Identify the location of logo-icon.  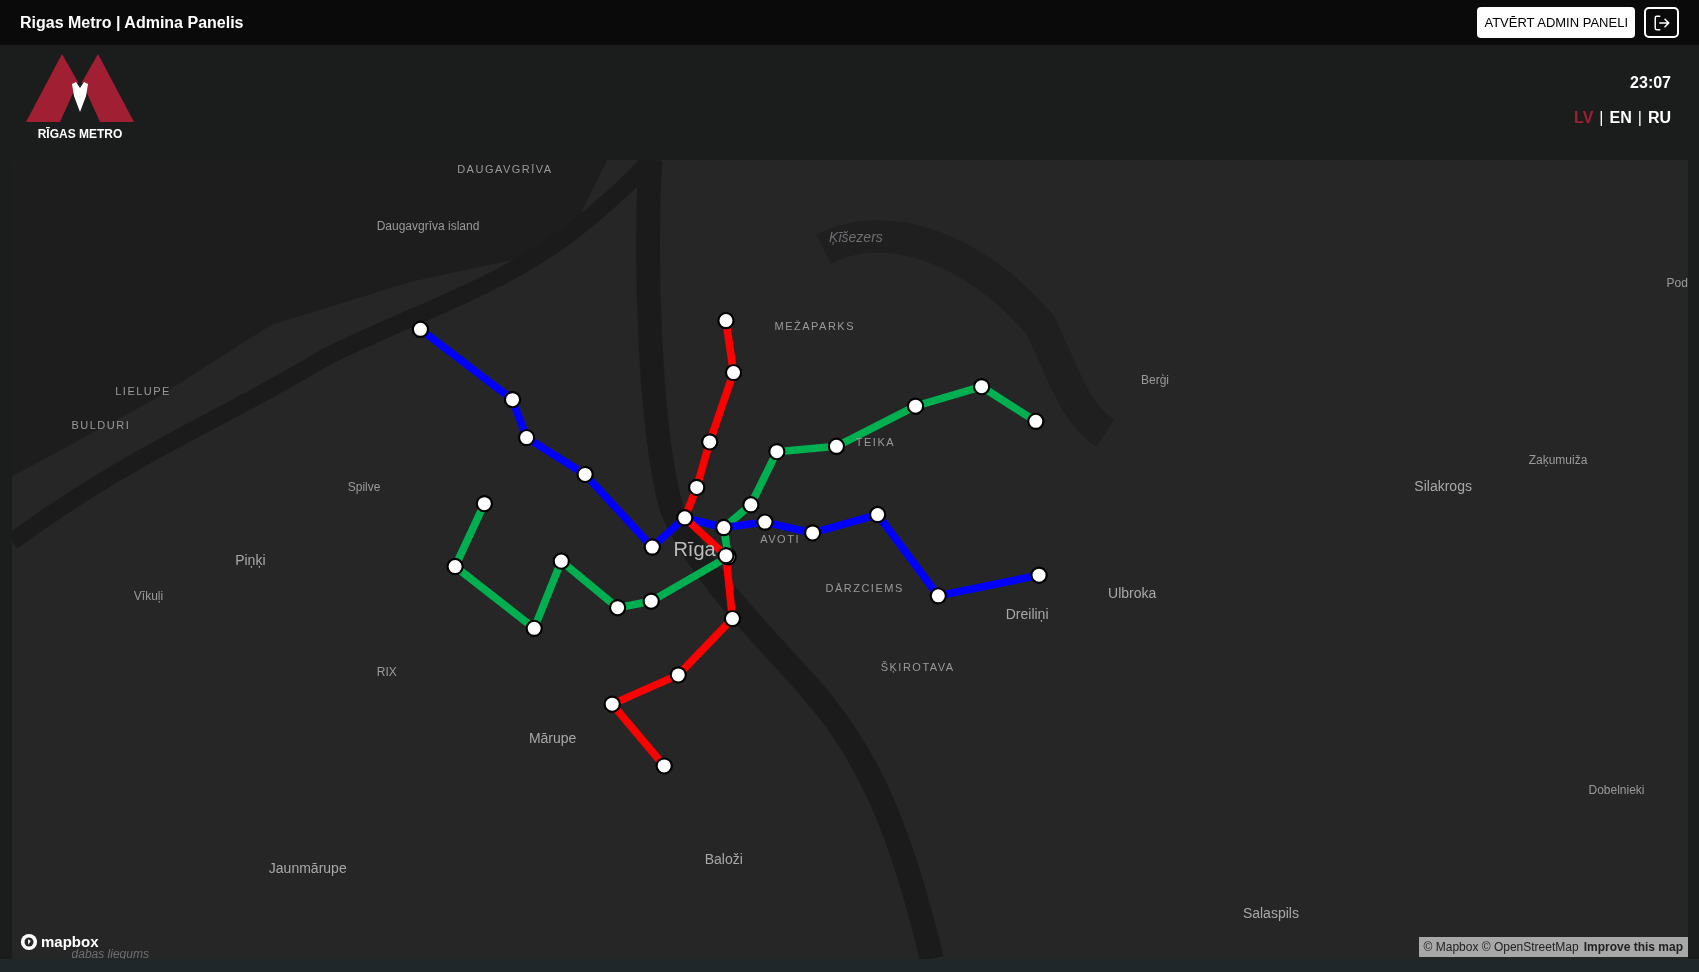
(80, 88).